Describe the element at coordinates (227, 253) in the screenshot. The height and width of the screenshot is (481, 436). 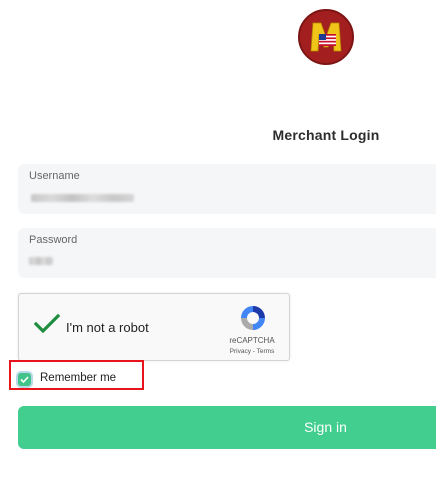
I see `password-field: Password` at that location.